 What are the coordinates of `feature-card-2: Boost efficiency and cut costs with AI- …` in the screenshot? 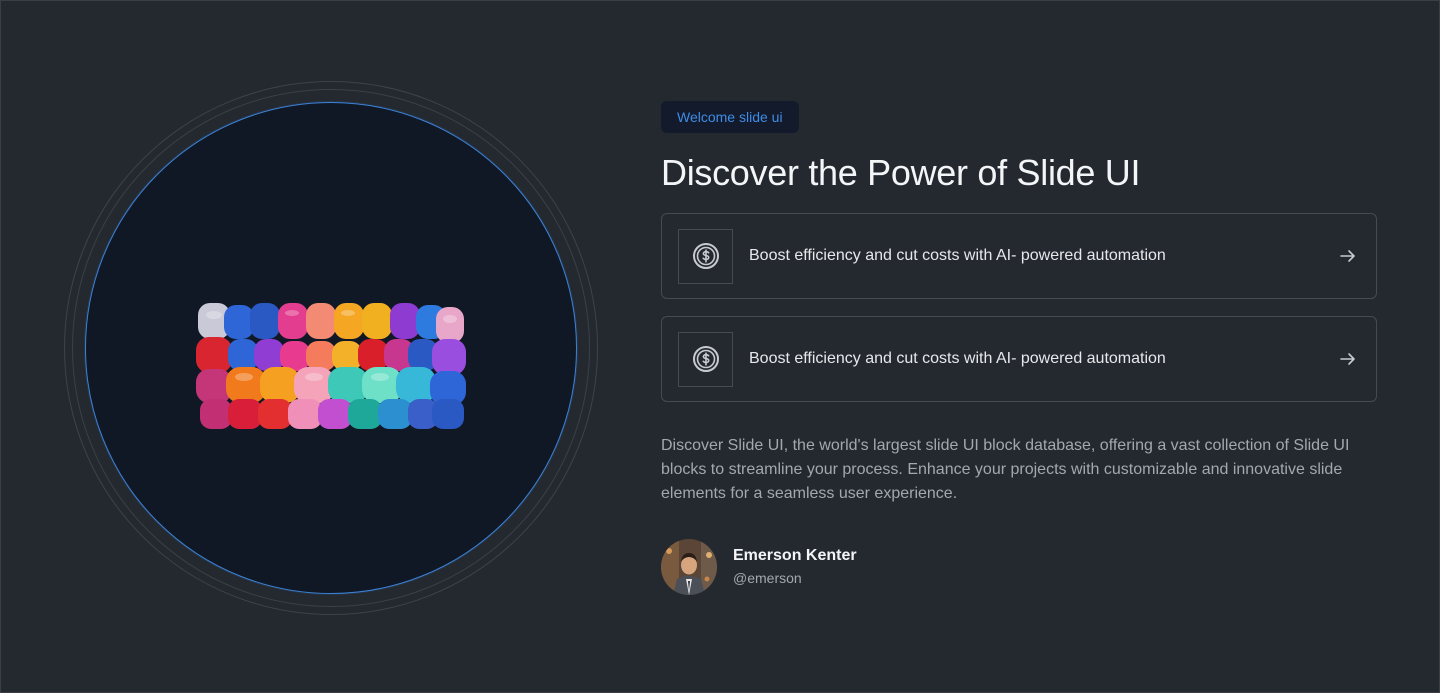 It's located at (1019, 359).